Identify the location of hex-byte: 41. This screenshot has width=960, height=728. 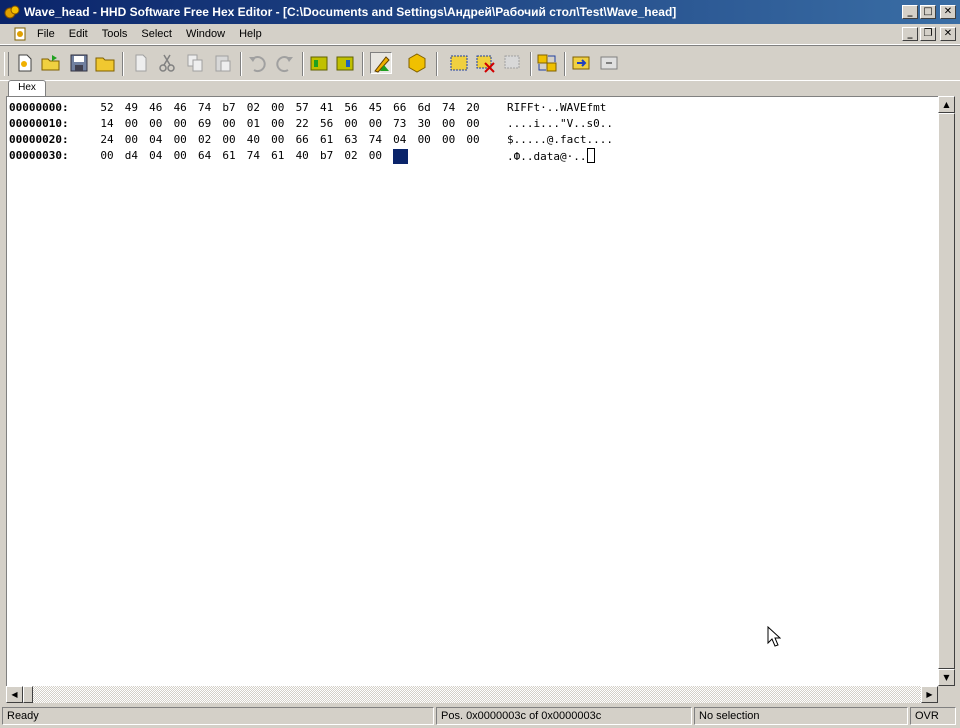
(327, 108).